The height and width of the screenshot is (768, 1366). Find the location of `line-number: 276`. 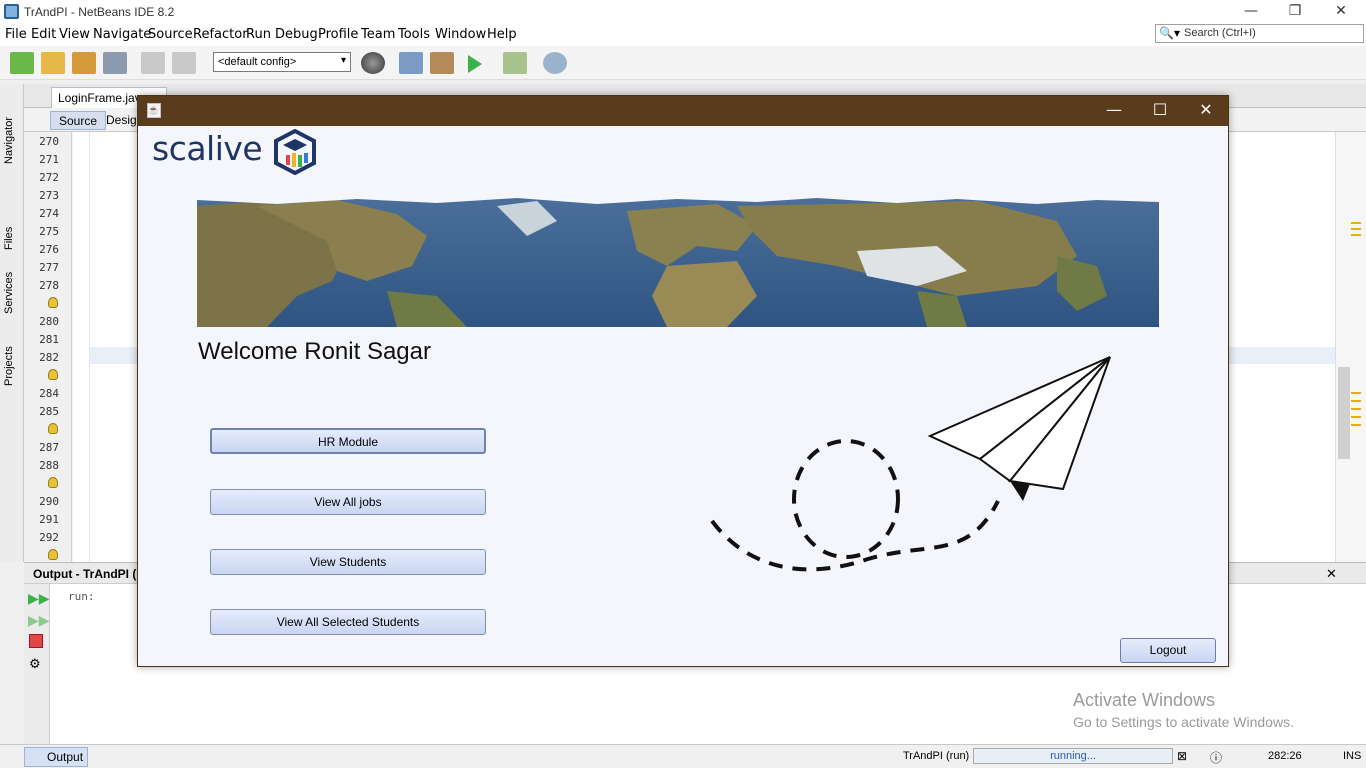

line-number: 276 is located at coordinates (49, 249).